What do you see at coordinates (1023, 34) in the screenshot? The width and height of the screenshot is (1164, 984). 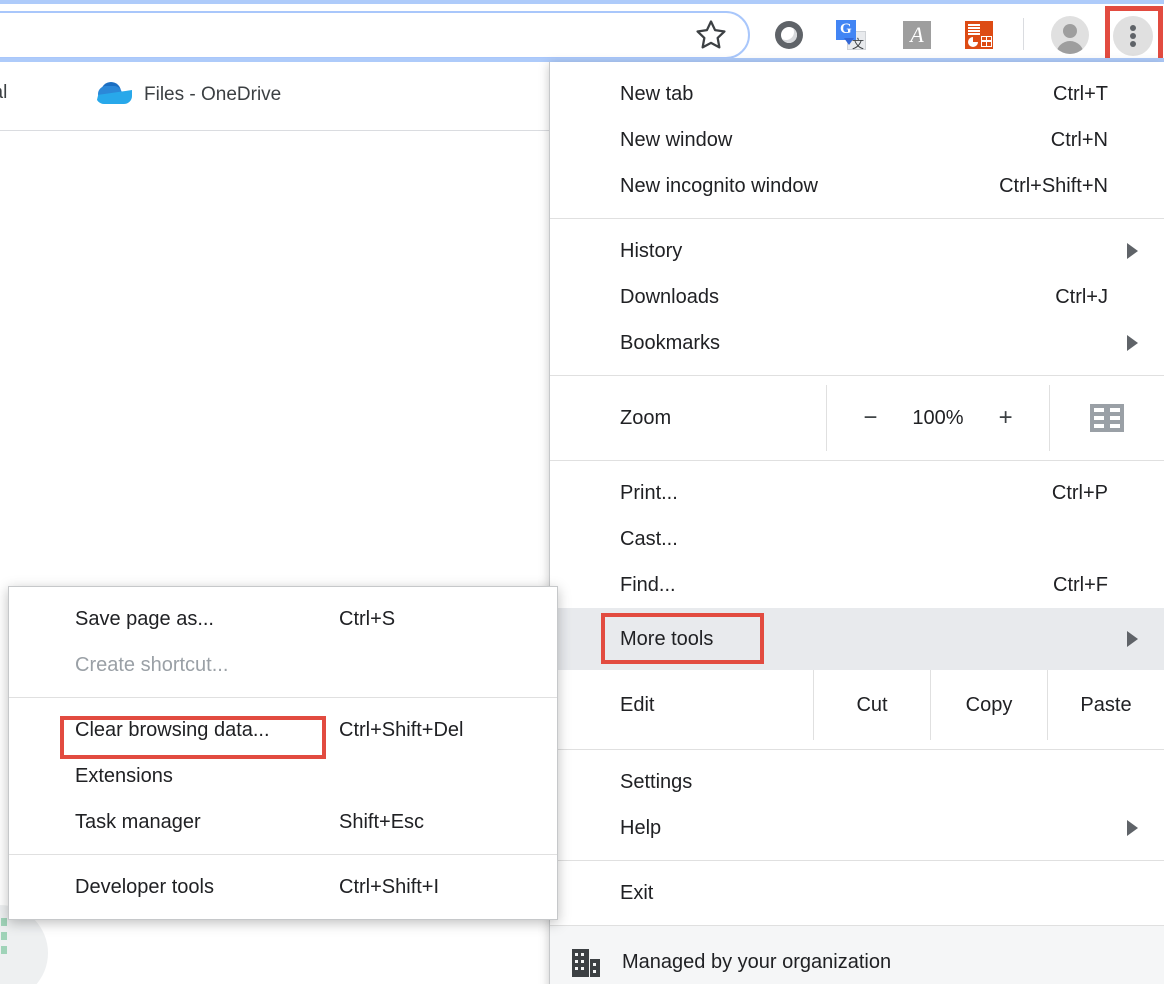 I see `toolbar-divider` at bounding box center [1023, 34].